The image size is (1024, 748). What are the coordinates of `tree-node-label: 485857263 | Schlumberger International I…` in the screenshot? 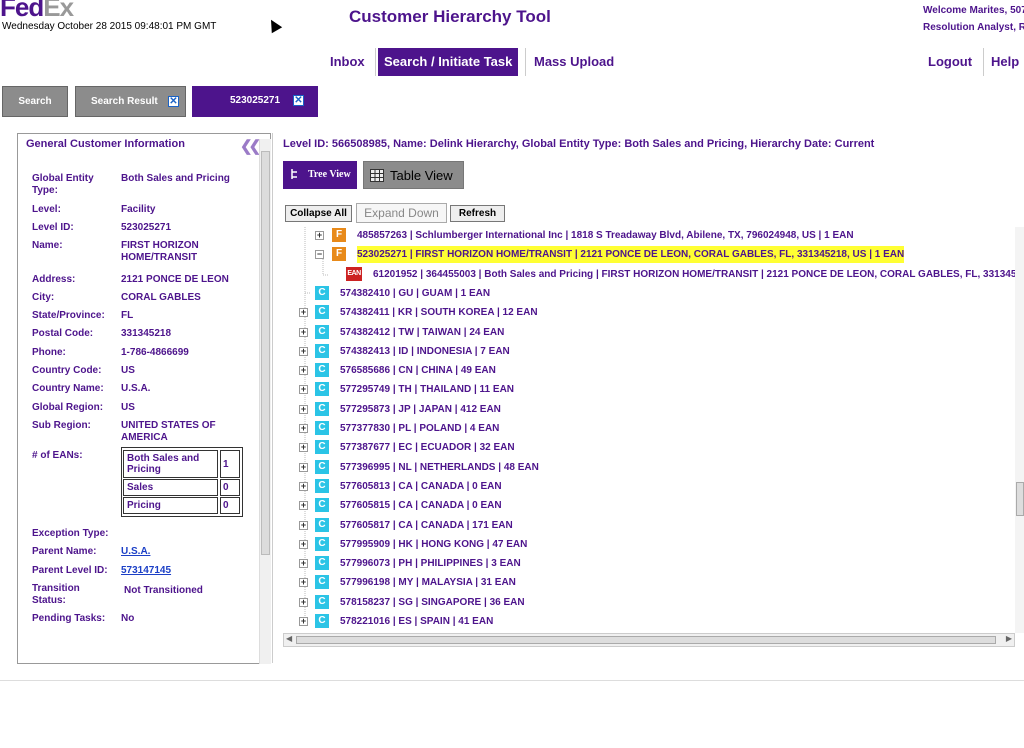 It's located at (605, 235).